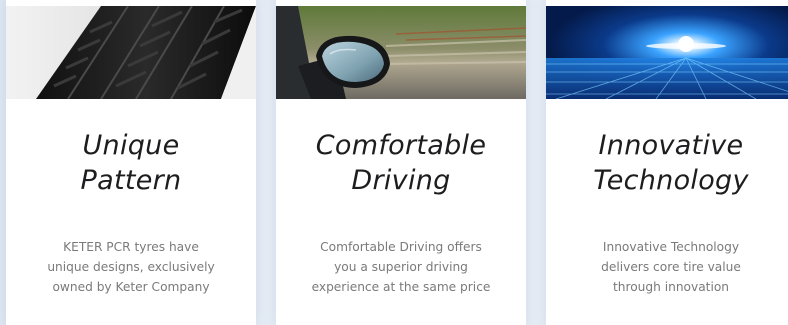 This screenshot has width=788, height=325. I want to click on card-description-line: unique designs, exclusively, so click(131, 267).